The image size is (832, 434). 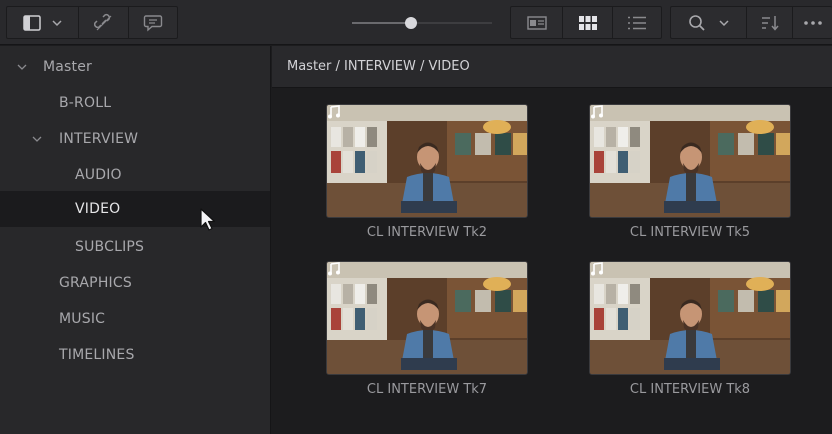 I want to click on unlink-button, so click(x=104, y=22).